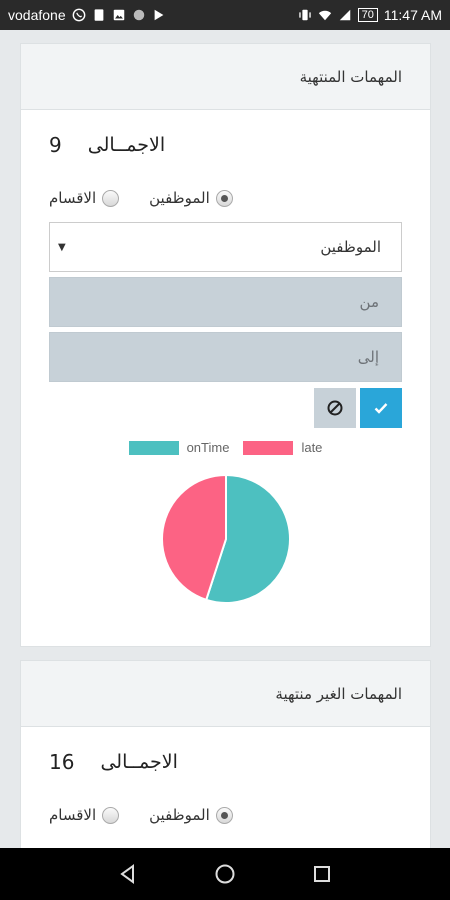 The width and height of the screenshot is (450, 900). What do you see at coordinates (159, 15) in the screenshot?
I see `send-icon` at bounding box center [159, 15].